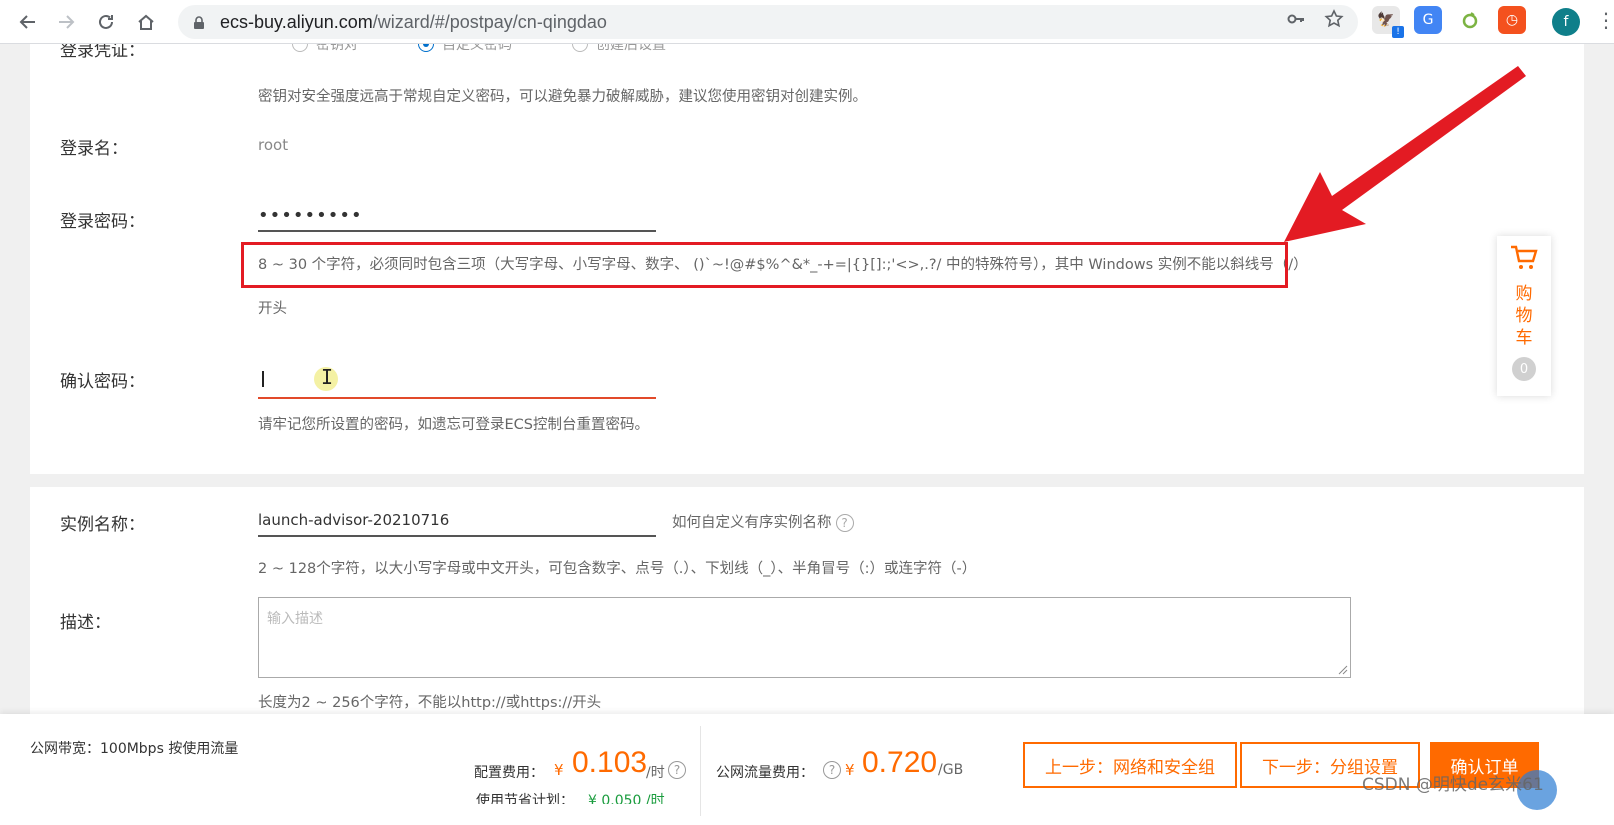 The image size is (1614, 825). What do you see at coordinates (1524, 261) in the screenshot?
I see `cart-icon` at bounding box center [1524, 261].